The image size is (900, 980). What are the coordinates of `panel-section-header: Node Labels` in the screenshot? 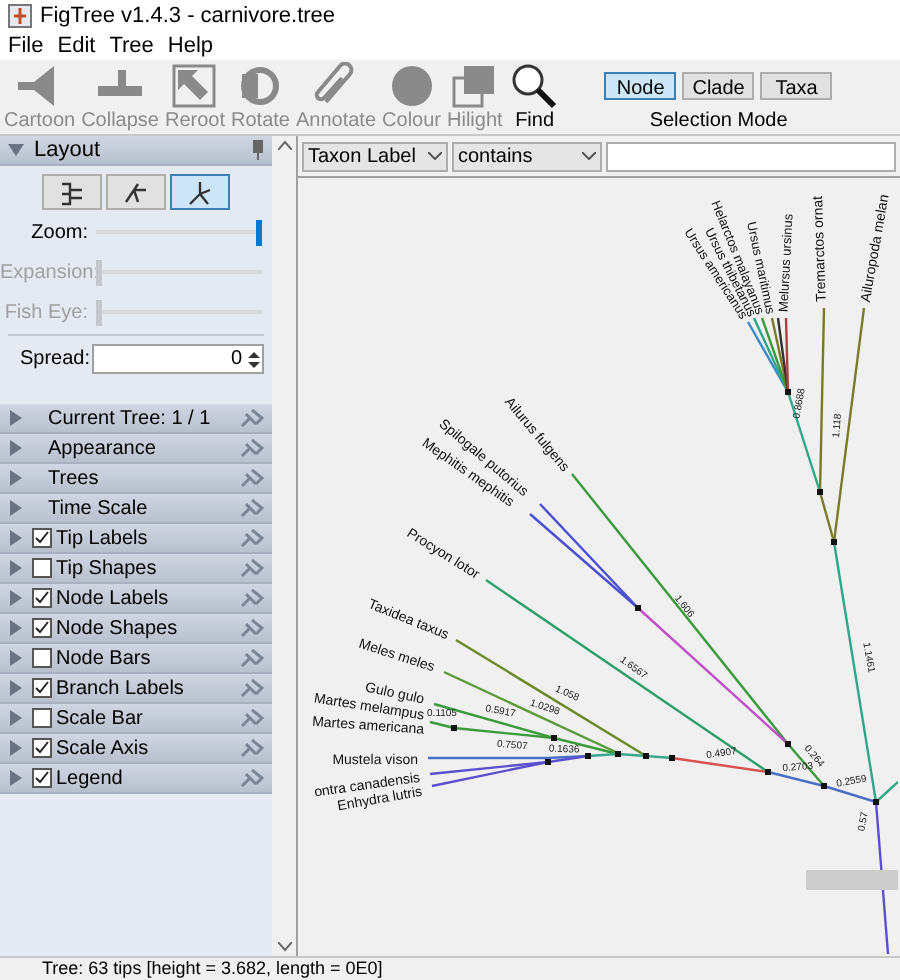 It's located at (136, 599).